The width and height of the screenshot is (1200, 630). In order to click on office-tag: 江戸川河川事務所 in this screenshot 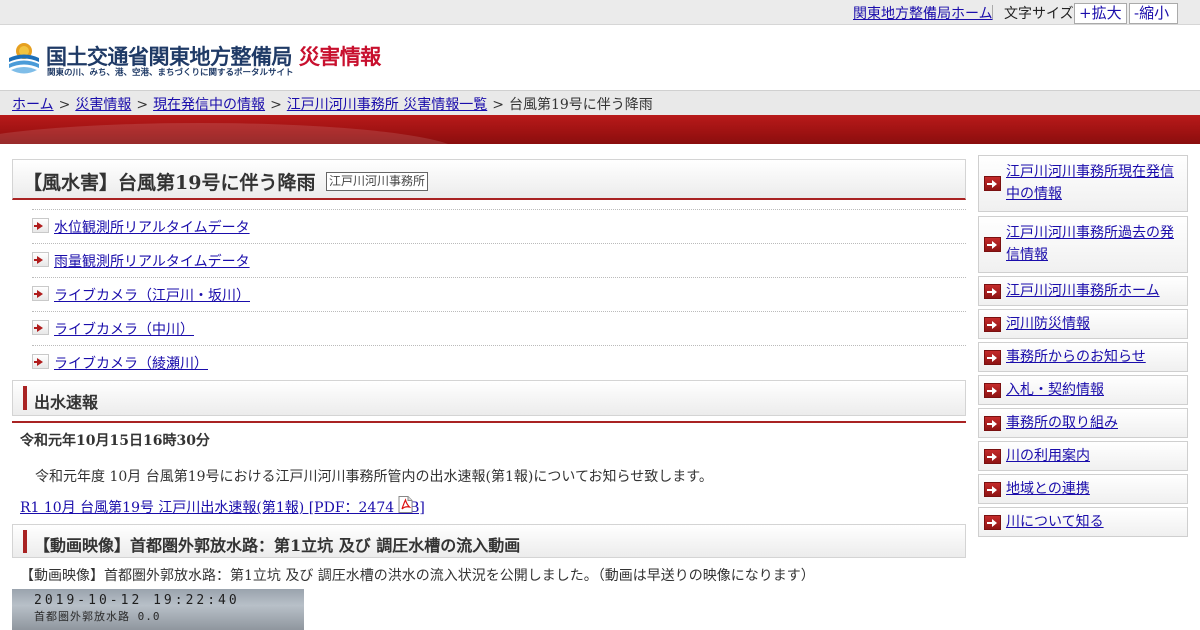, I will do `click(377, 181)`.